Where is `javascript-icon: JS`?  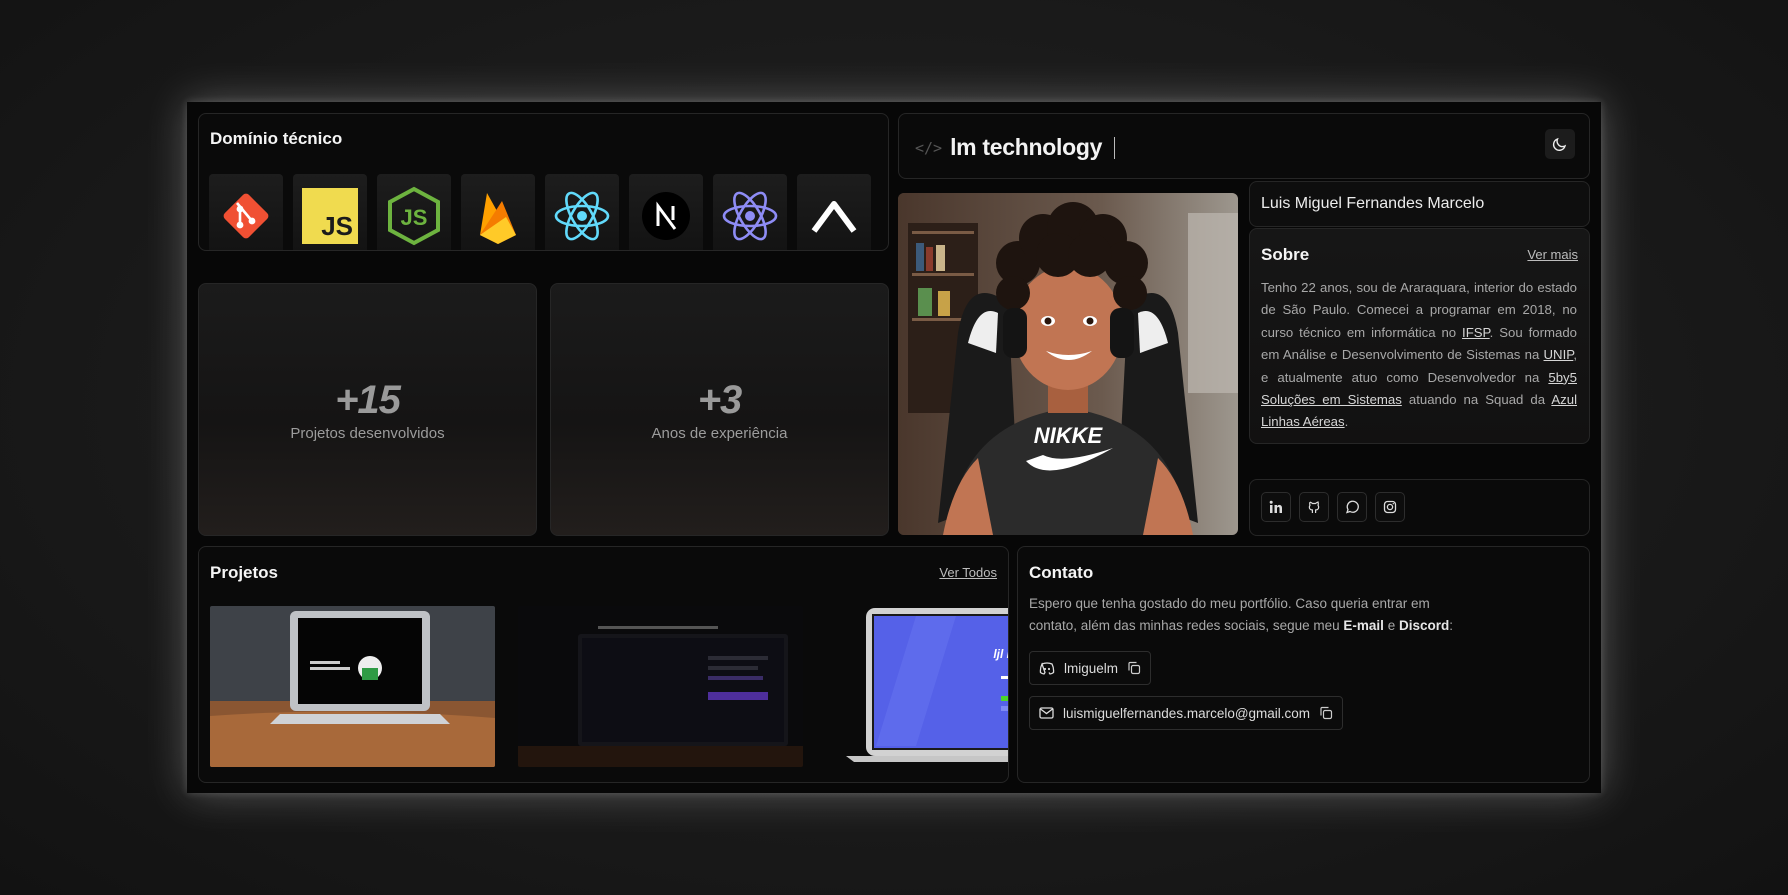 javascript-icon: JS is located at coordinates (330, 216).